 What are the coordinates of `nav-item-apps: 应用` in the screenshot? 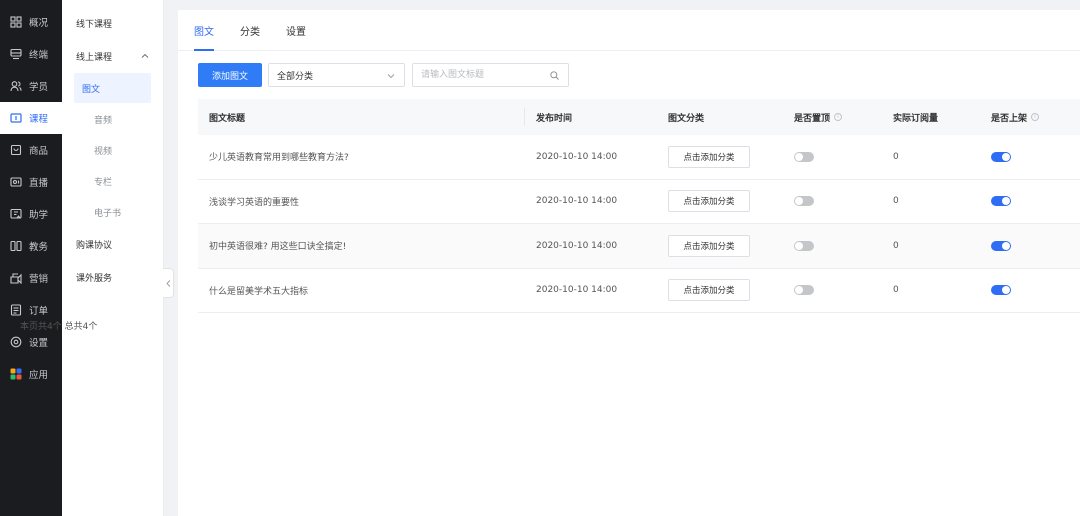 It's located at (31, 374).